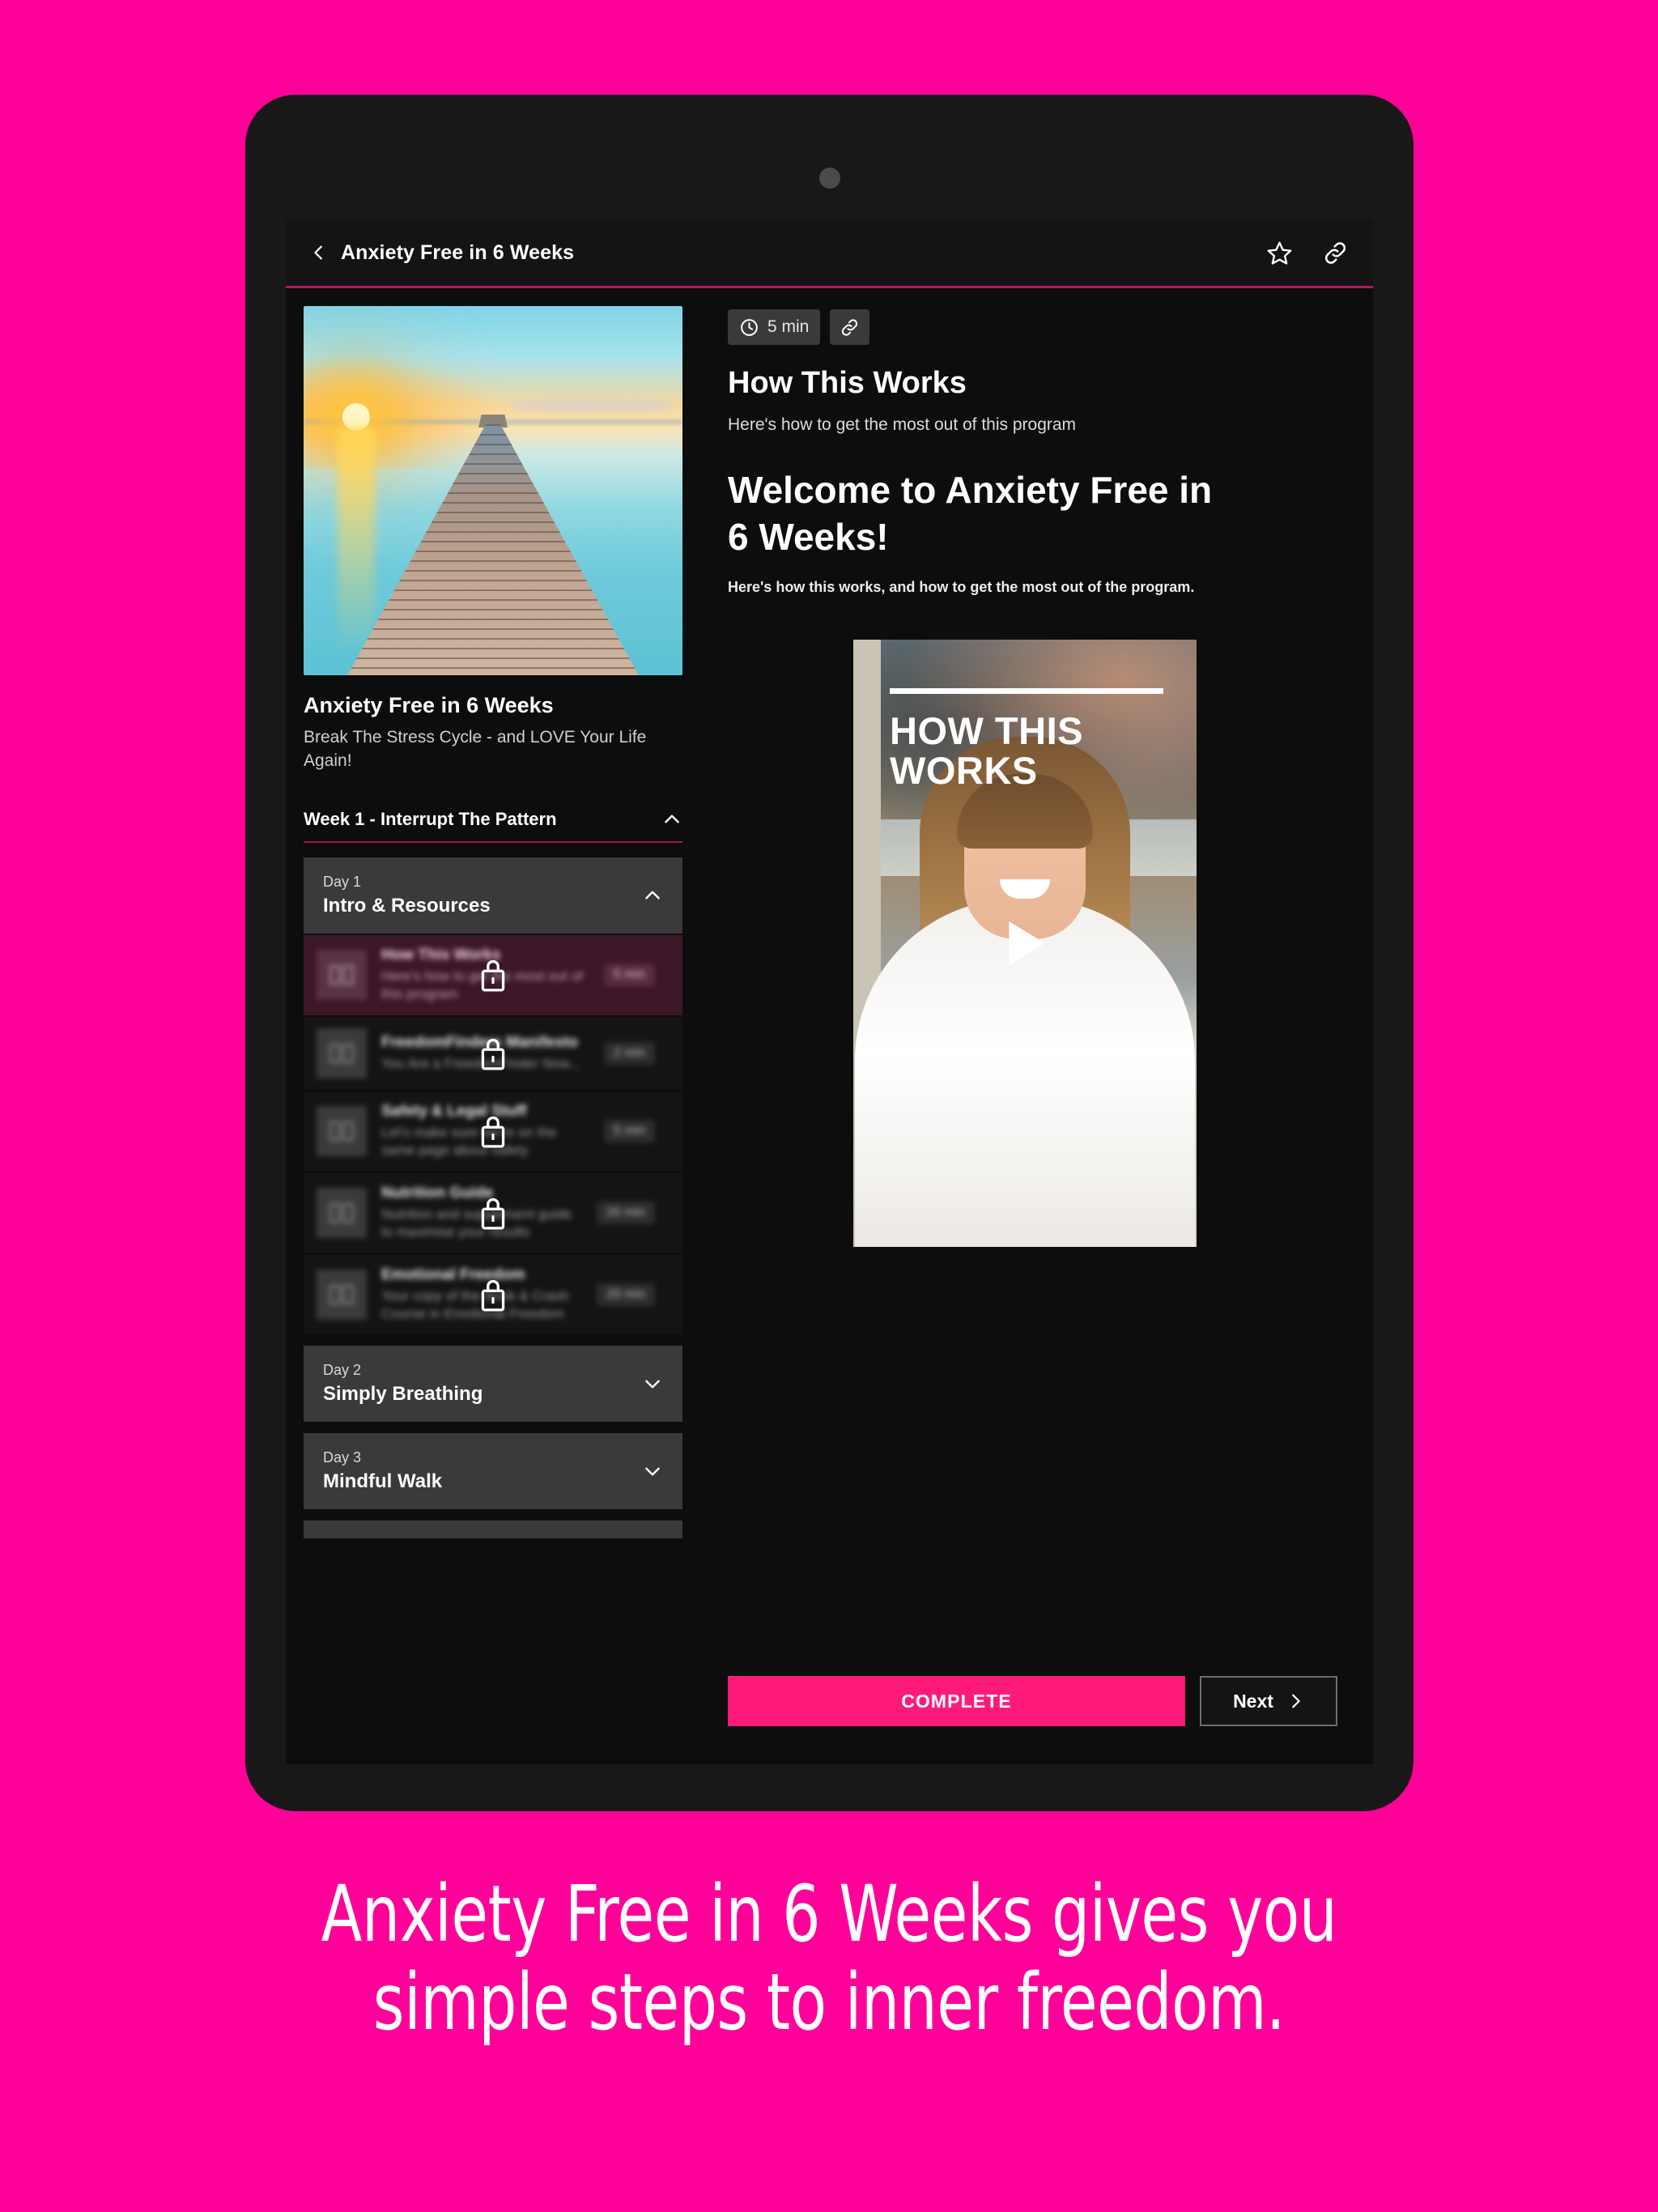 This screenshot has width=1658, height=2212. Describe the element at coordinates (493, 895) in the screenshot. I see `day-accordion-header: Day 1 Intro & Resources` at that location.